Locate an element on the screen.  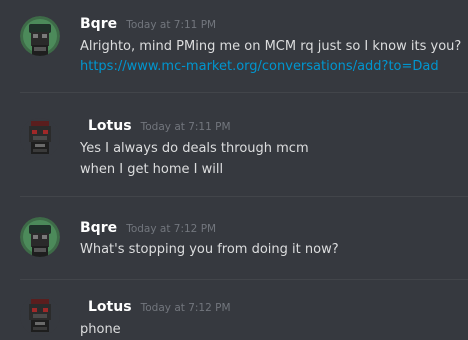
message-header: Lotus Today at 7:11 PM is located at coordinates (159, 126).